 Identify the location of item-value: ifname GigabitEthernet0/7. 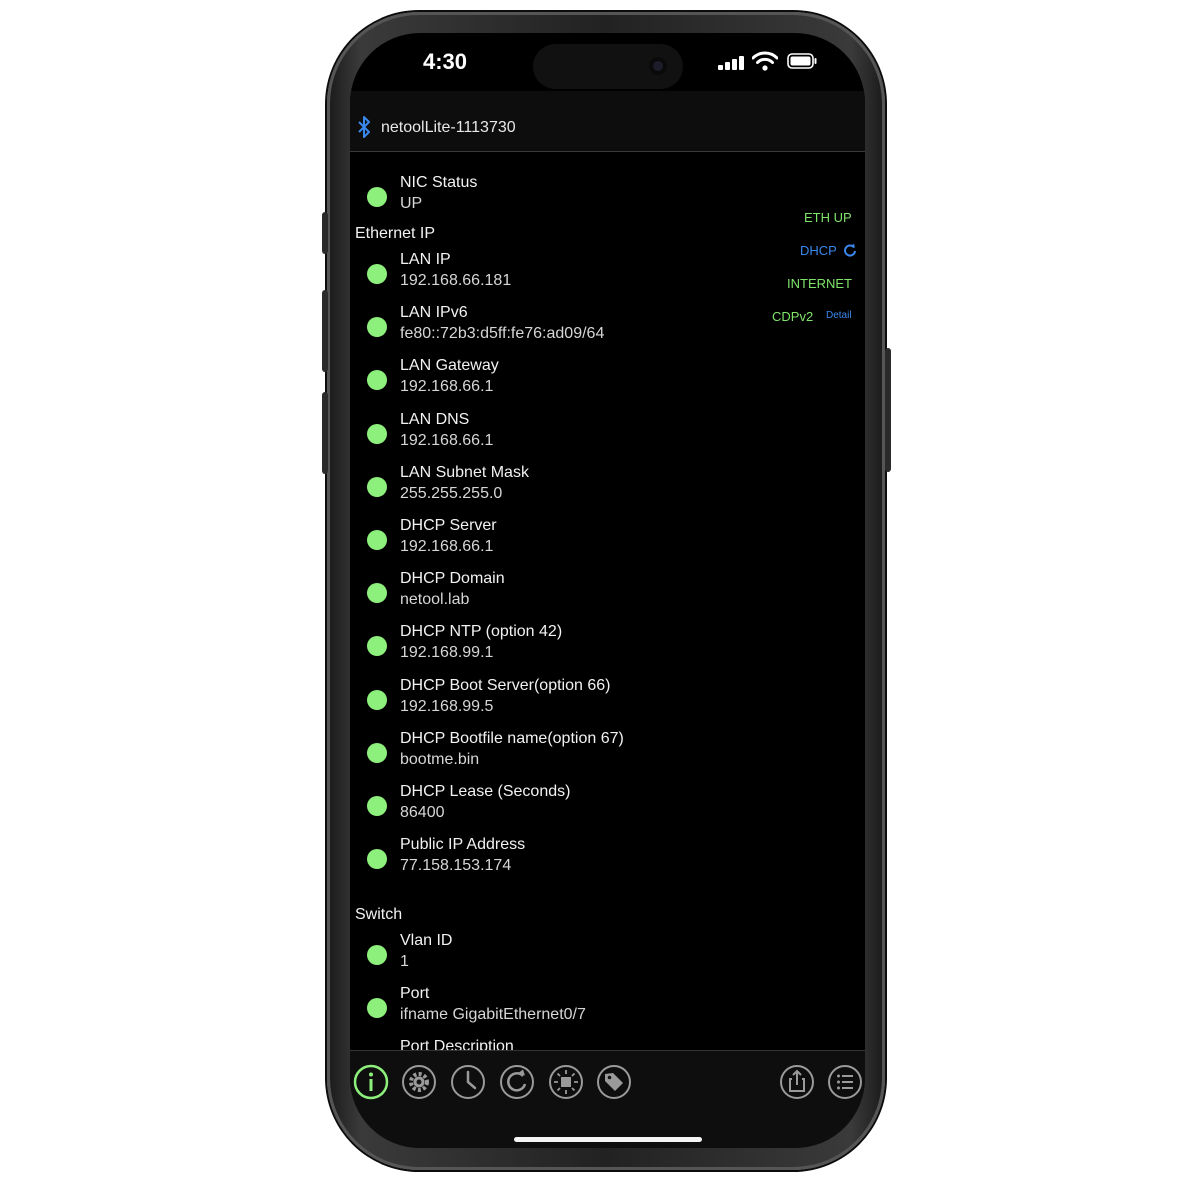
(493, 1015).